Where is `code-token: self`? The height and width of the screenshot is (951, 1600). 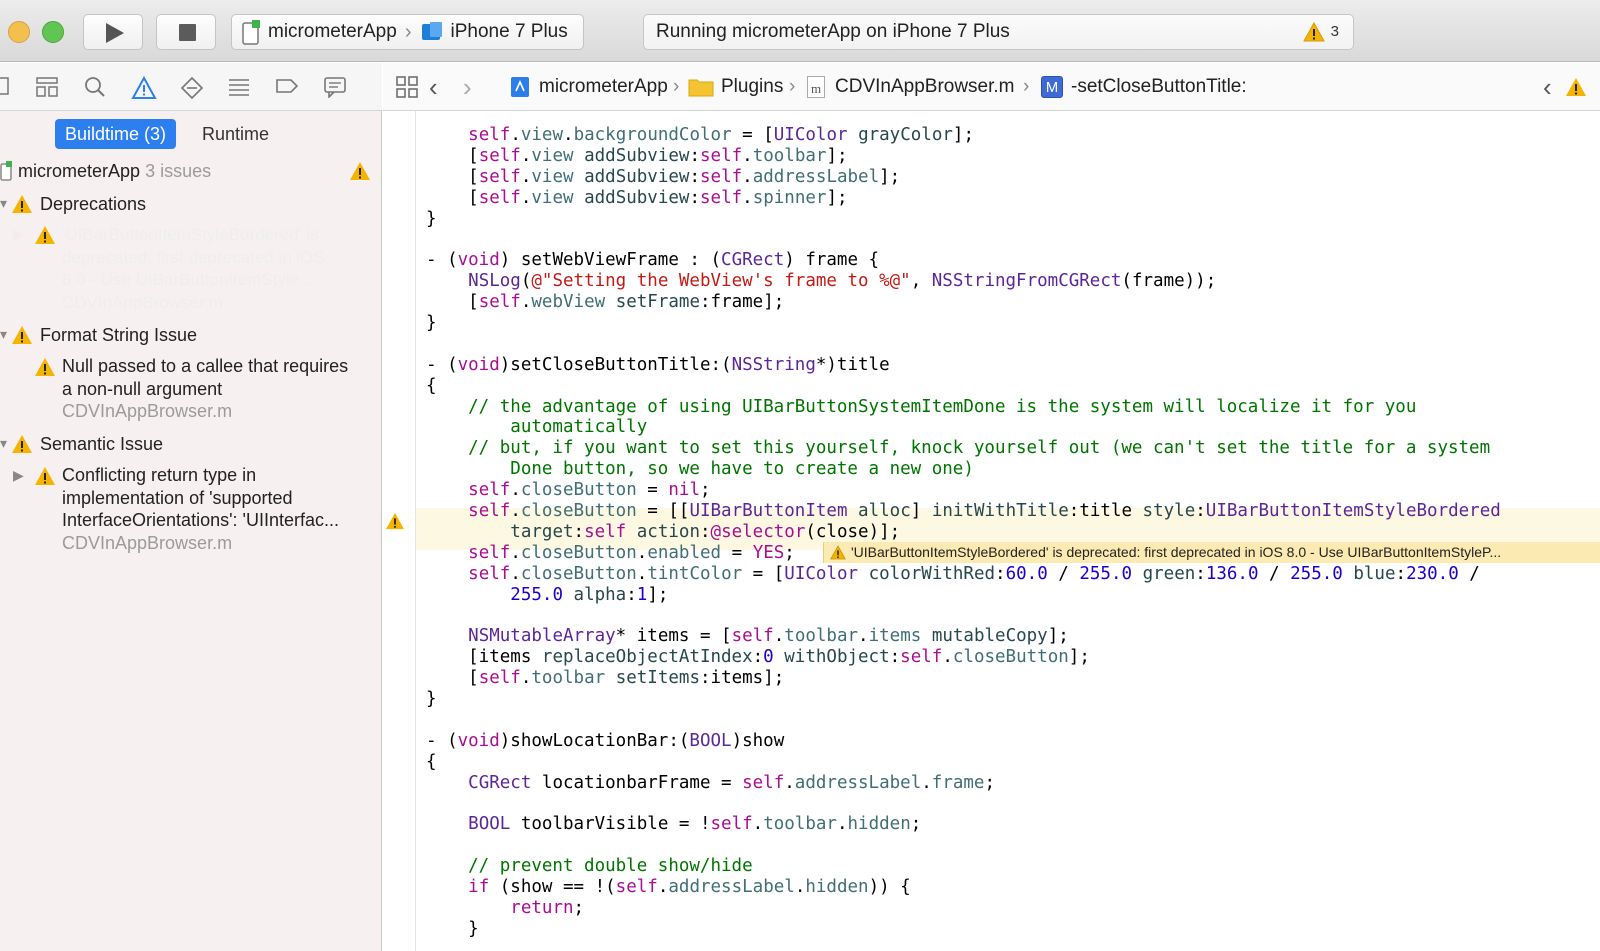
code-token: self is located at coordinates (499, 155).